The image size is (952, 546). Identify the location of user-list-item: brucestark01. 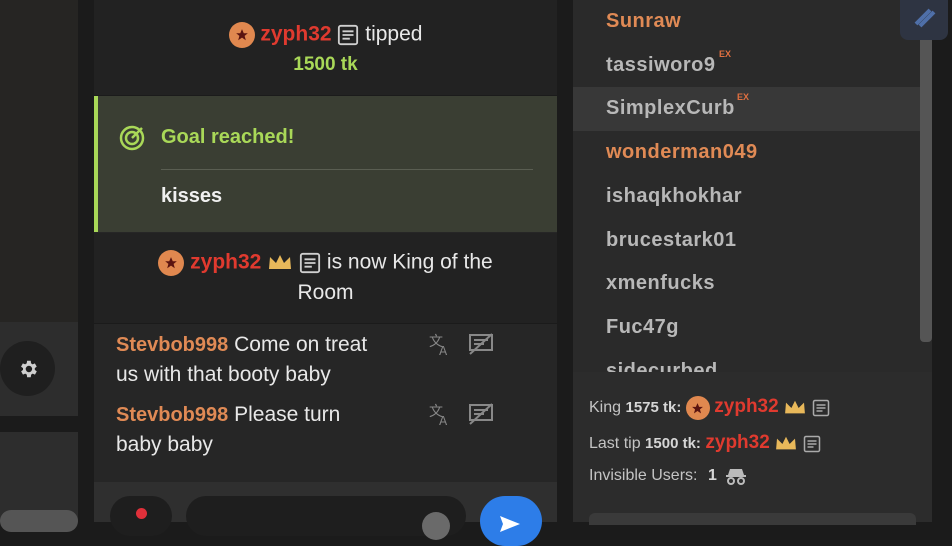
(752, 241).